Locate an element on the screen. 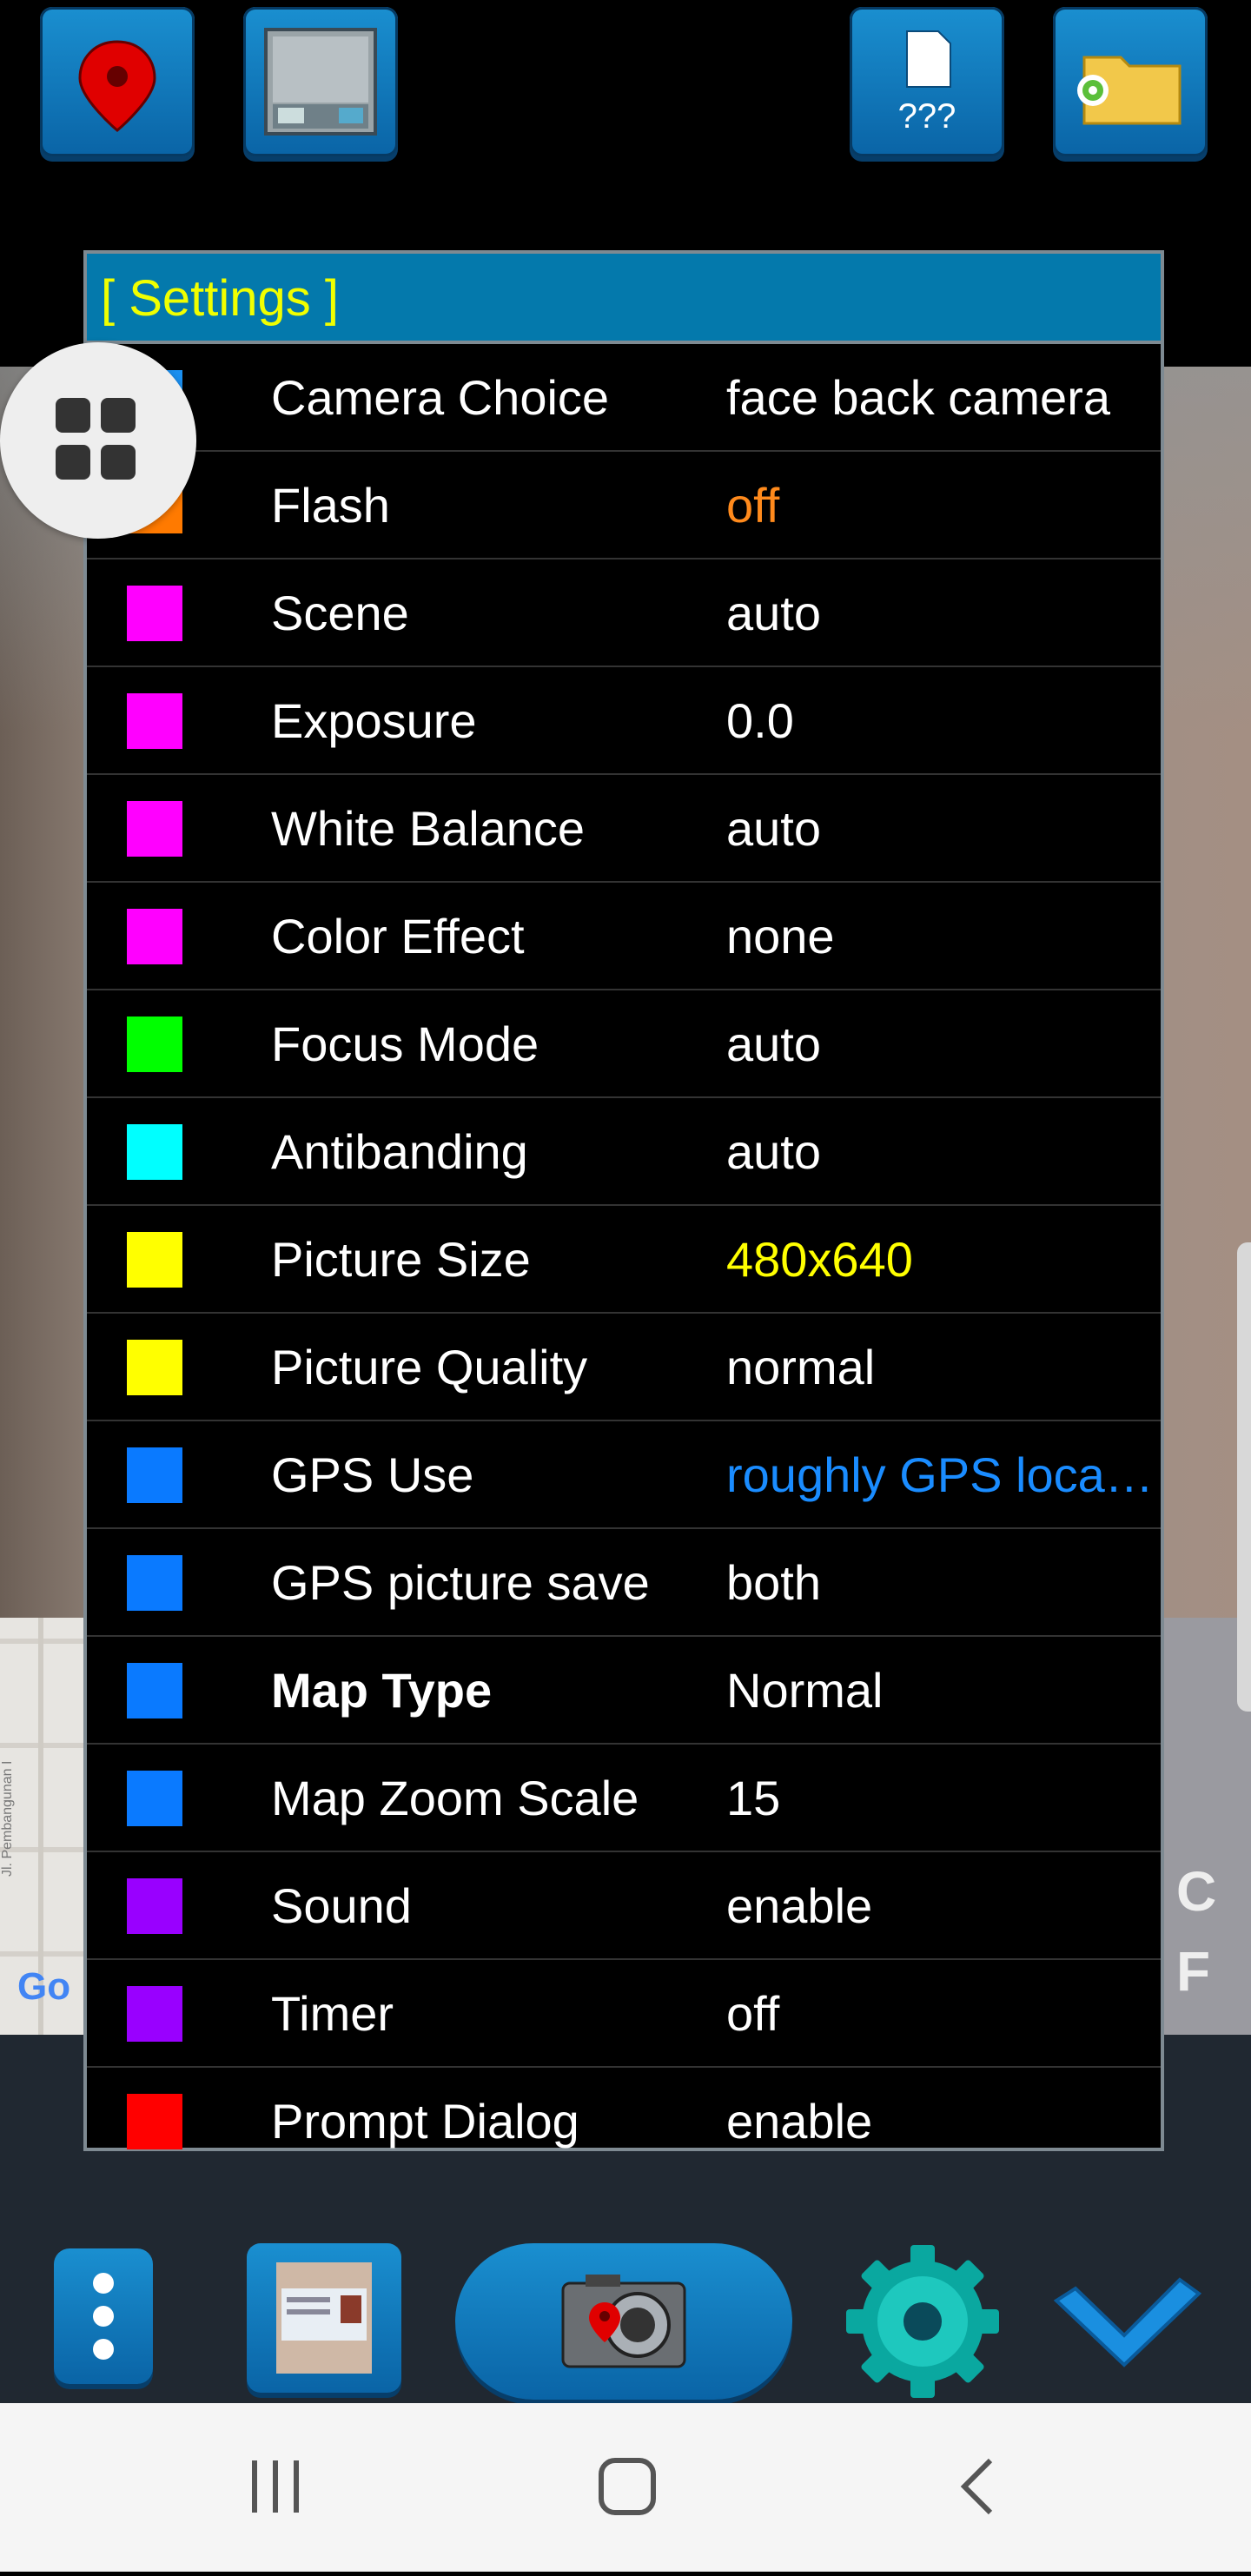  setting-value: none is located at coordinates (943, 936).